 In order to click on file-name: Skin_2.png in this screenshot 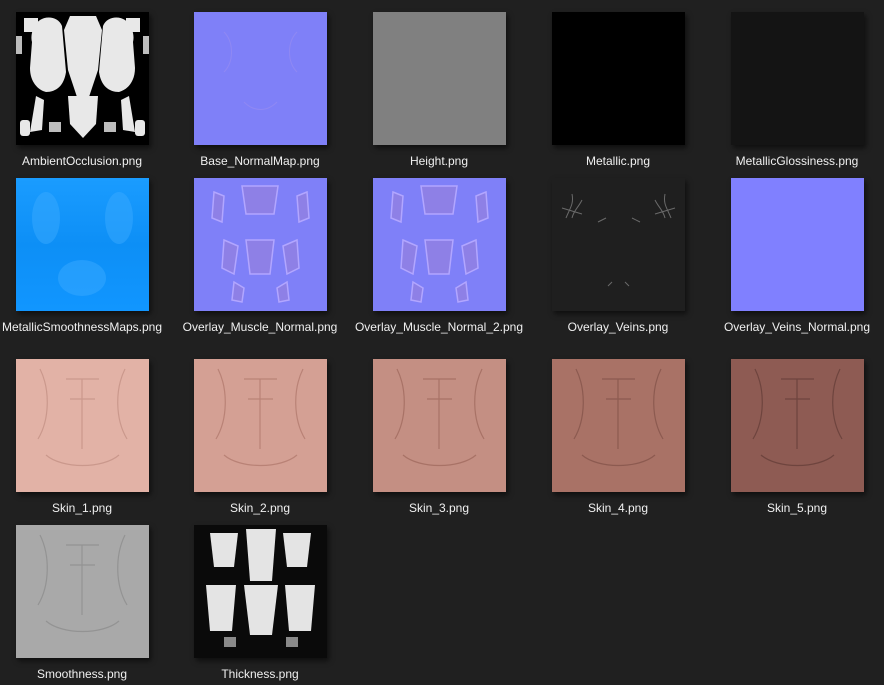, I will do `click(260, 508)`.